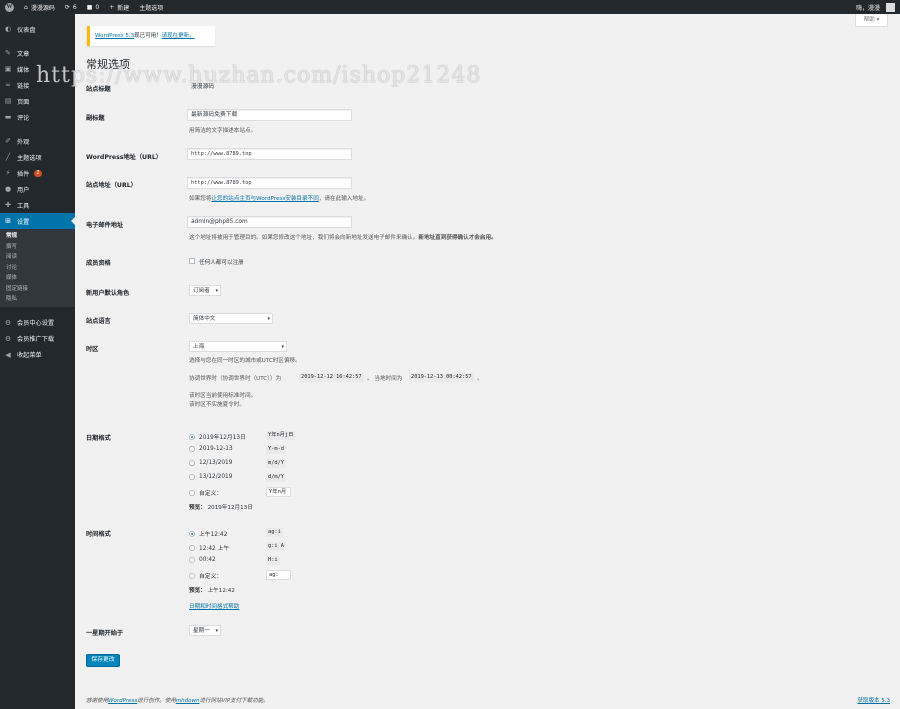 The width and height of the screenshot is (900, 709). I want to click on time-format-custom-option: 自定义：, so click(205, 575).